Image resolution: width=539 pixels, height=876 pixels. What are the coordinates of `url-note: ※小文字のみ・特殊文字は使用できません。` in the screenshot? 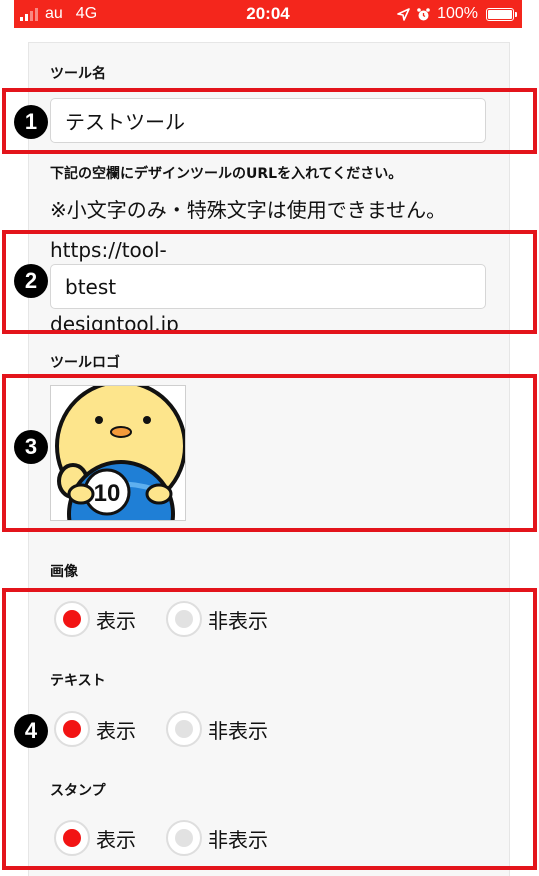 It's located at (248, 210).